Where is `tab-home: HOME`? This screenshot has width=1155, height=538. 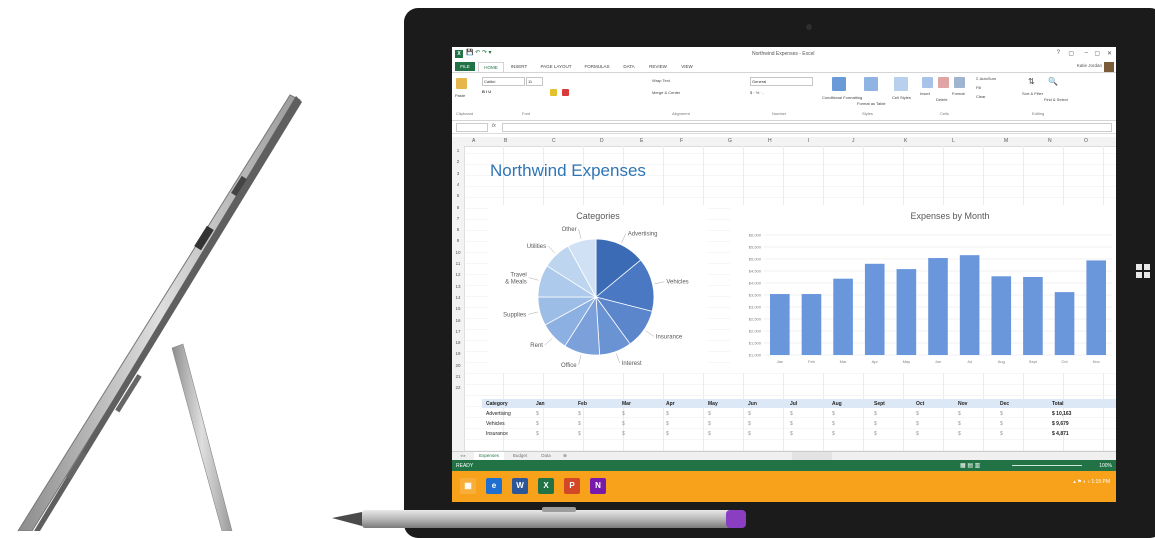
tab-home: HOME is located at coordinates (491, 67).